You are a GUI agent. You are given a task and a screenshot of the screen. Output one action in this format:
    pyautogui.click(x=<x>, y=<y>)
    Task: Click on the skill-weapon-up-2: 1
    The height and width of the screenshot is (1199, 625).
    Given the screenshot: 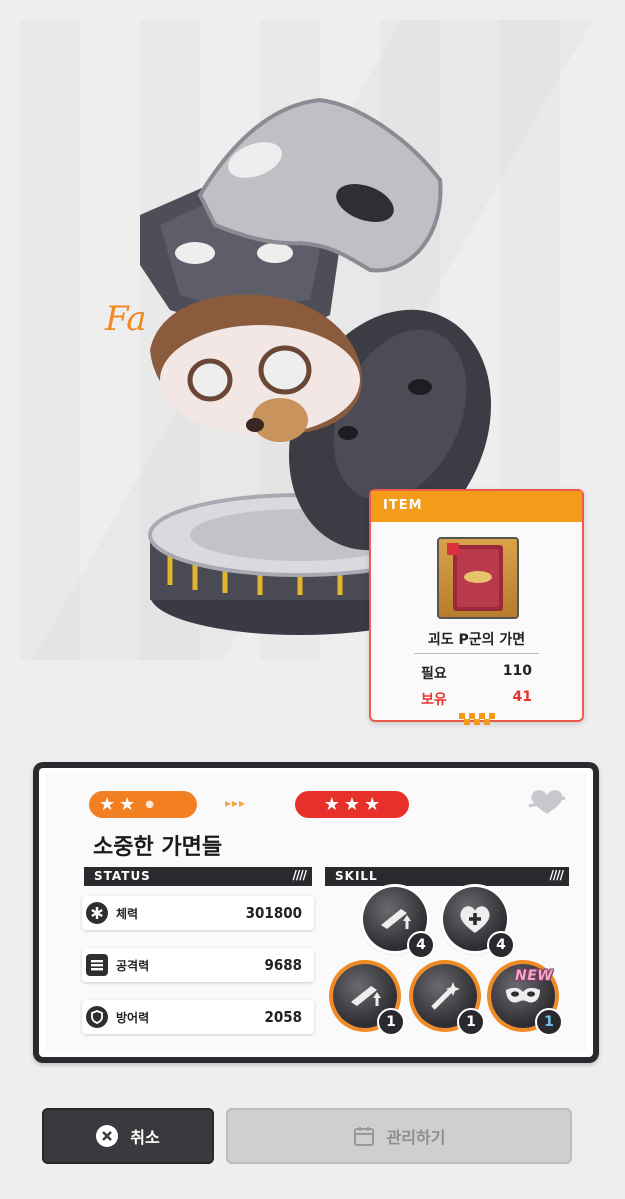 What is the action you would take?
    pyautogui.click(x=369, y=1000)
    